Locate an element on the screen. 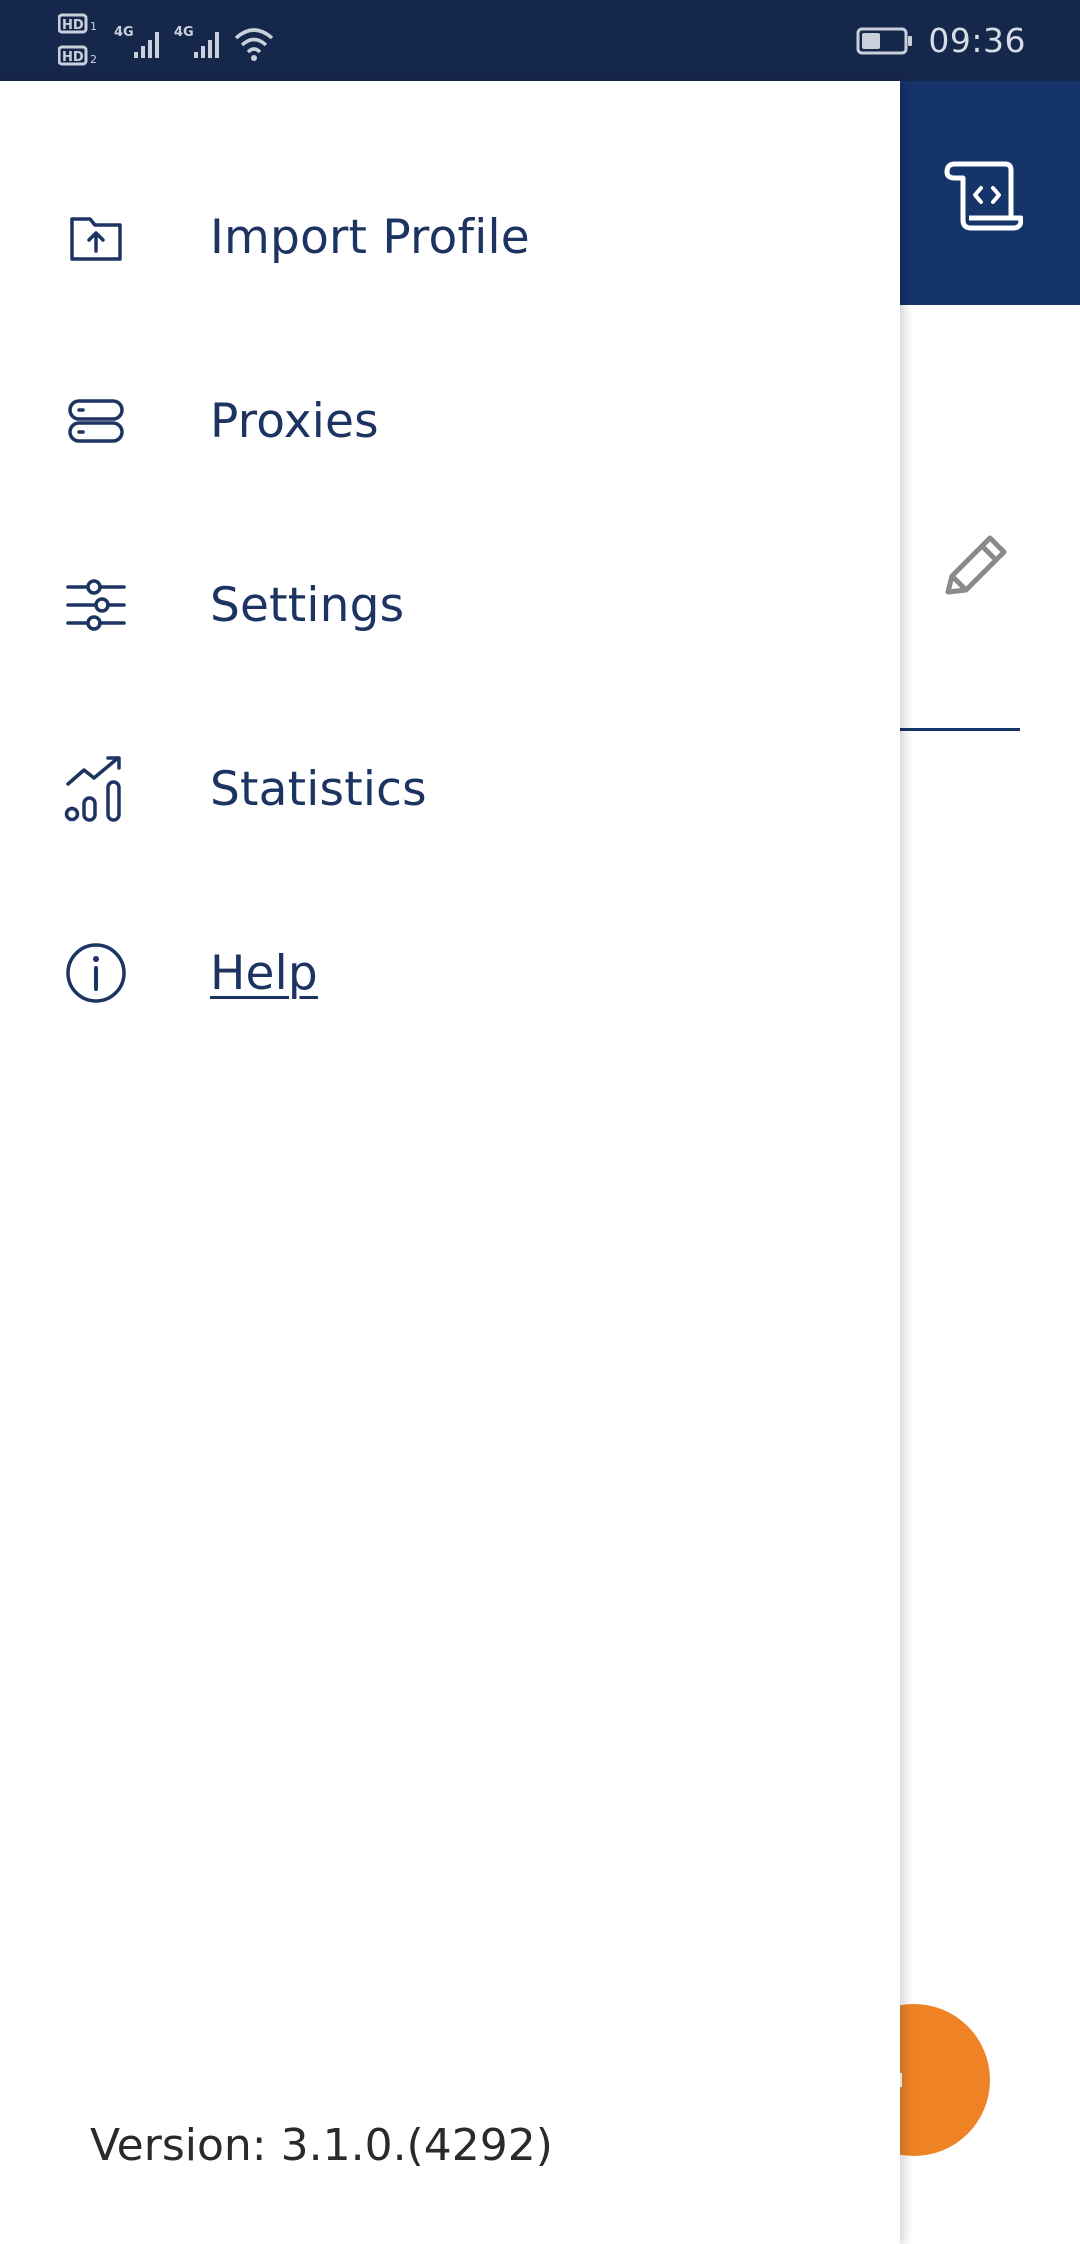 The image size is (1080, 2244). status-icons-right: 09:36 is located at coordinates (941, 40).